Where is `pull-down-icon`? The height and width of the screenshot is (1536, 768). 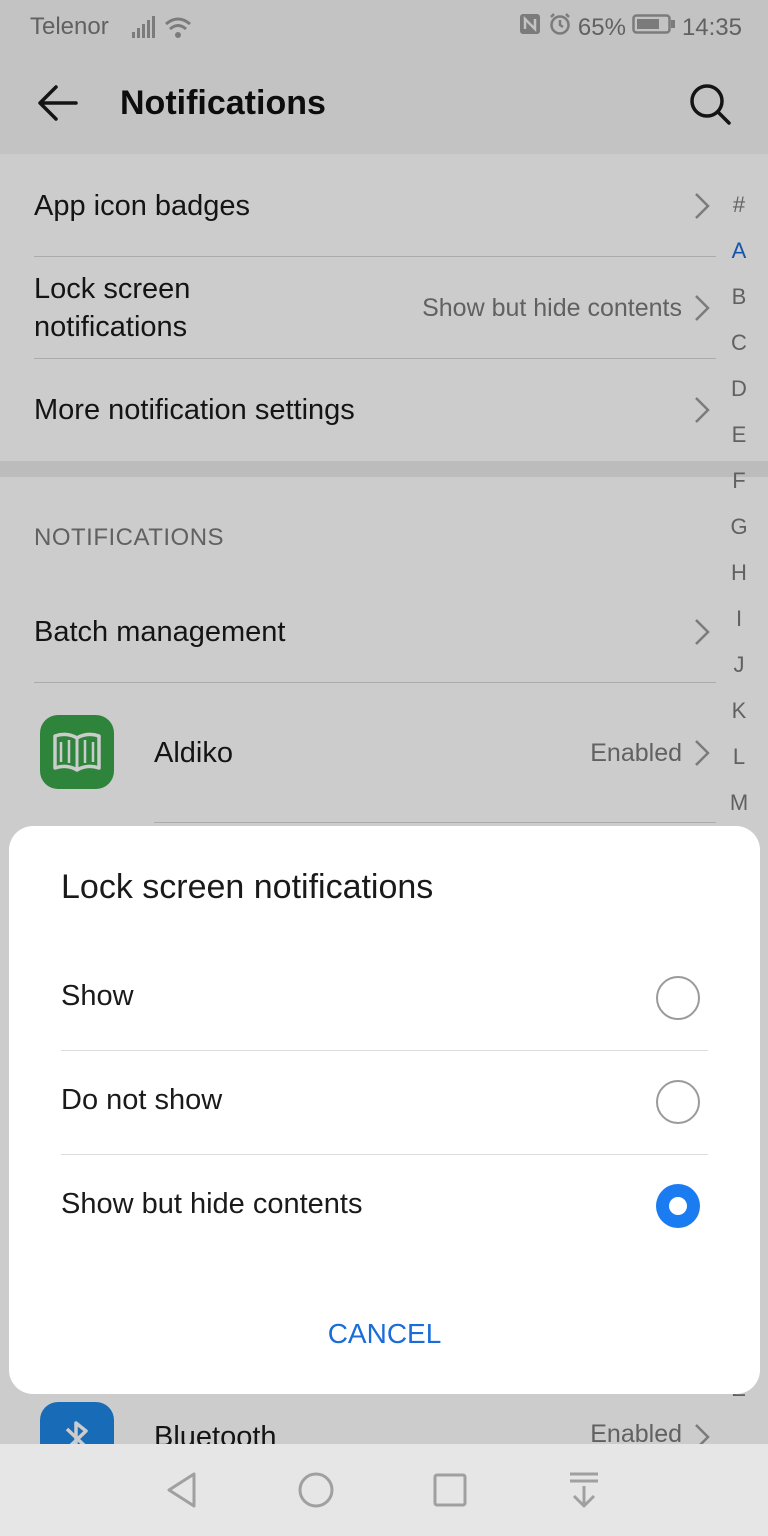
pull-down-icon is located at coordinates (584, 1490).